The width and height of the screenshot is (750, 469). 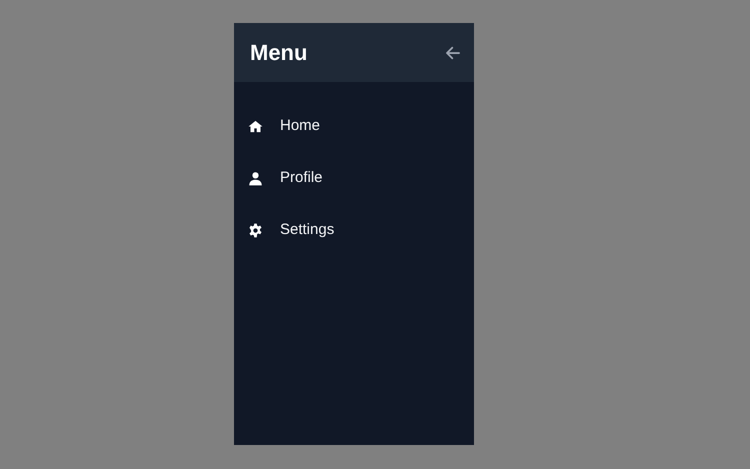 What do you see at coordinates (255, 178) in the screenshot?
I see `user-icon` at bounding box center [255, 178].